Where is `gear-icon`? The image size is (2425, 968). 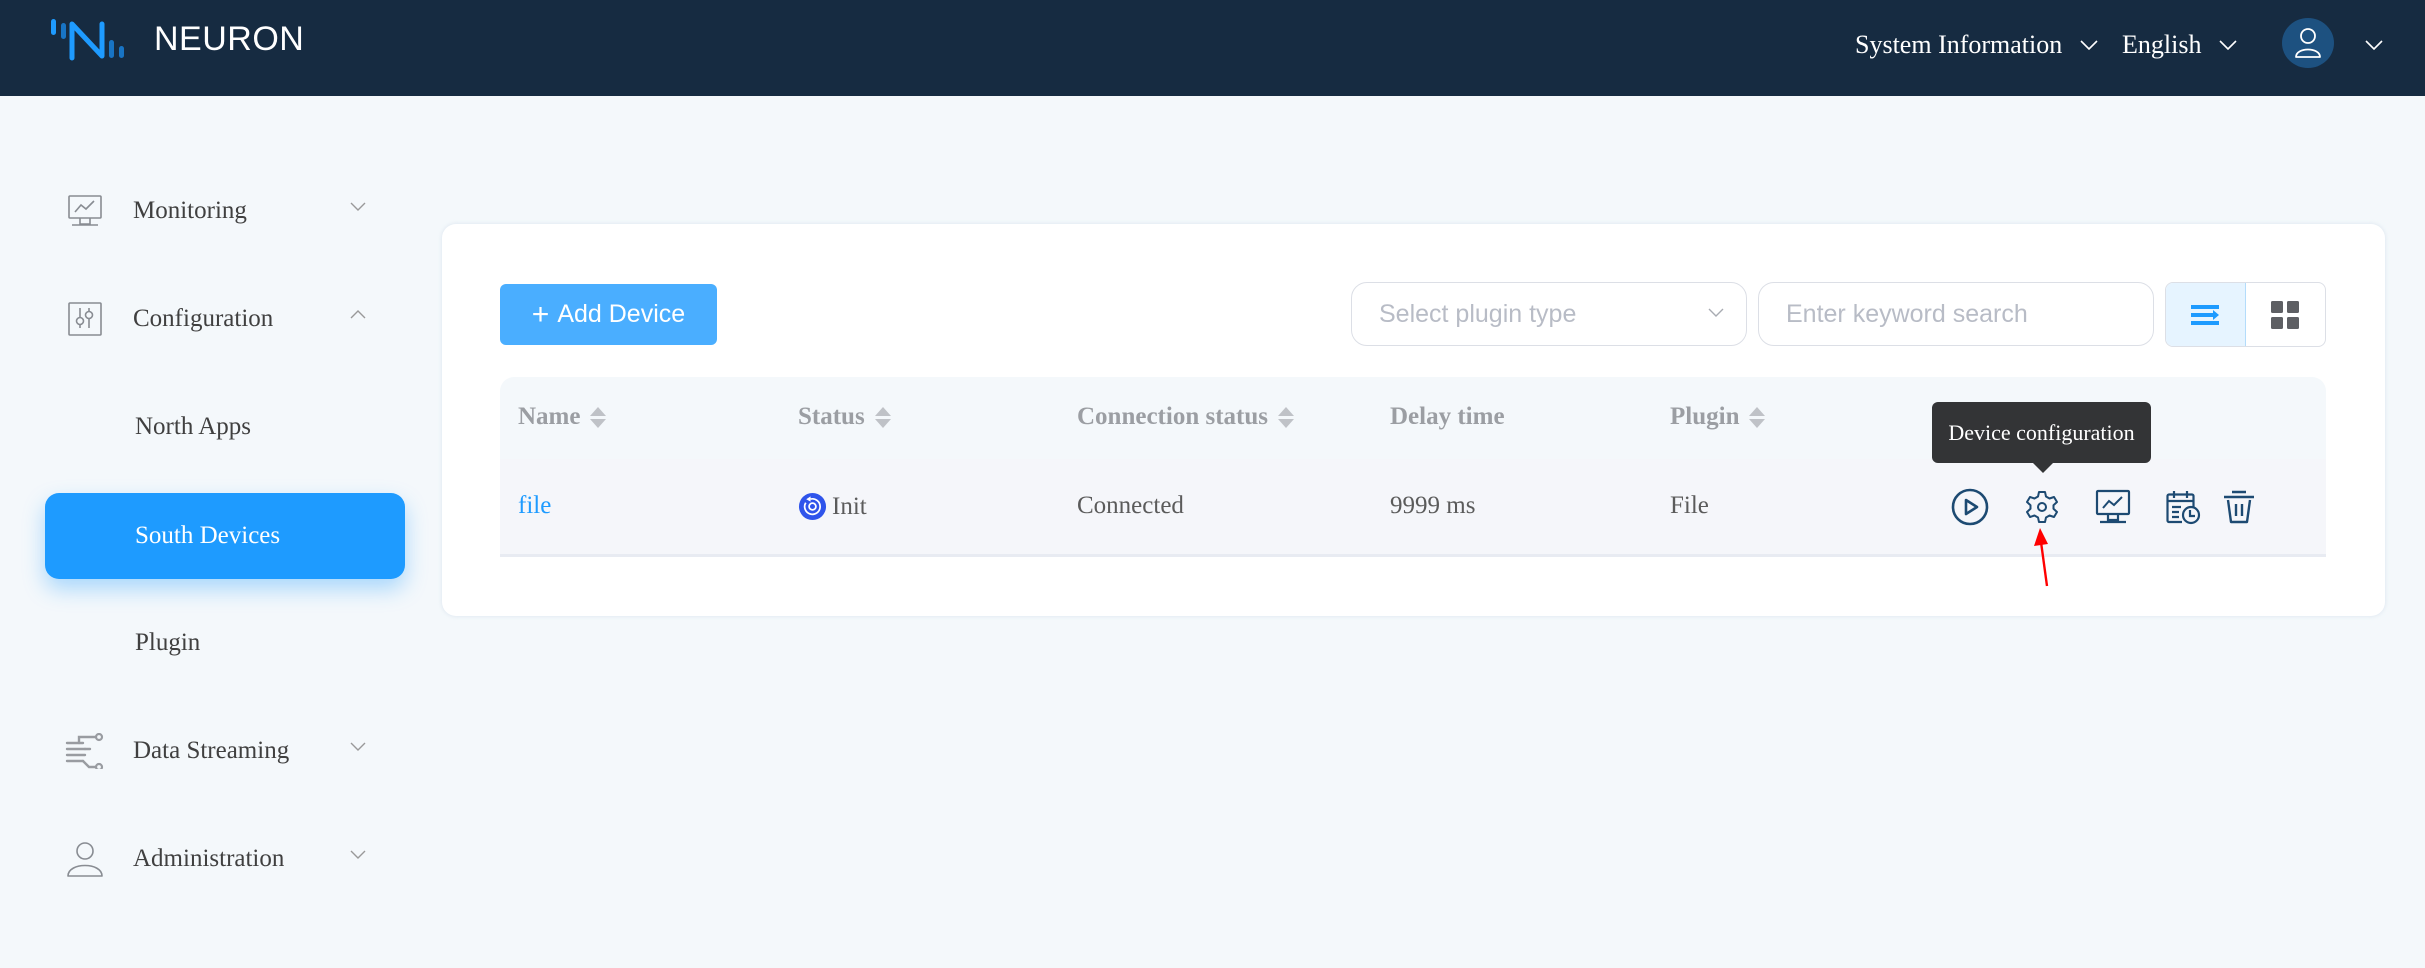 gear-icon is located at coordinates (2042, 507).